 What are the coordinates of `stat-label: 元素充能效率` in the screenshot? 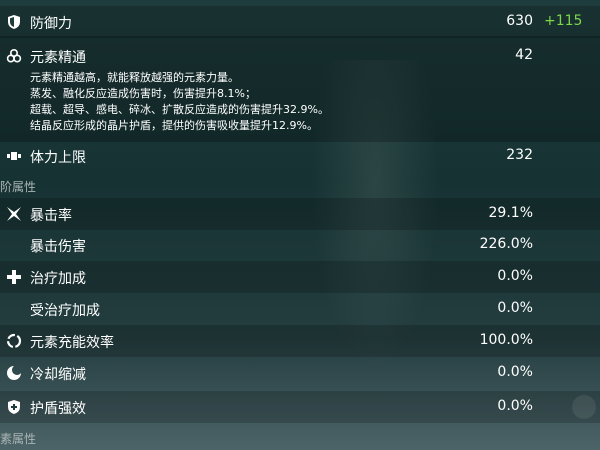 It's located at (72, 343).